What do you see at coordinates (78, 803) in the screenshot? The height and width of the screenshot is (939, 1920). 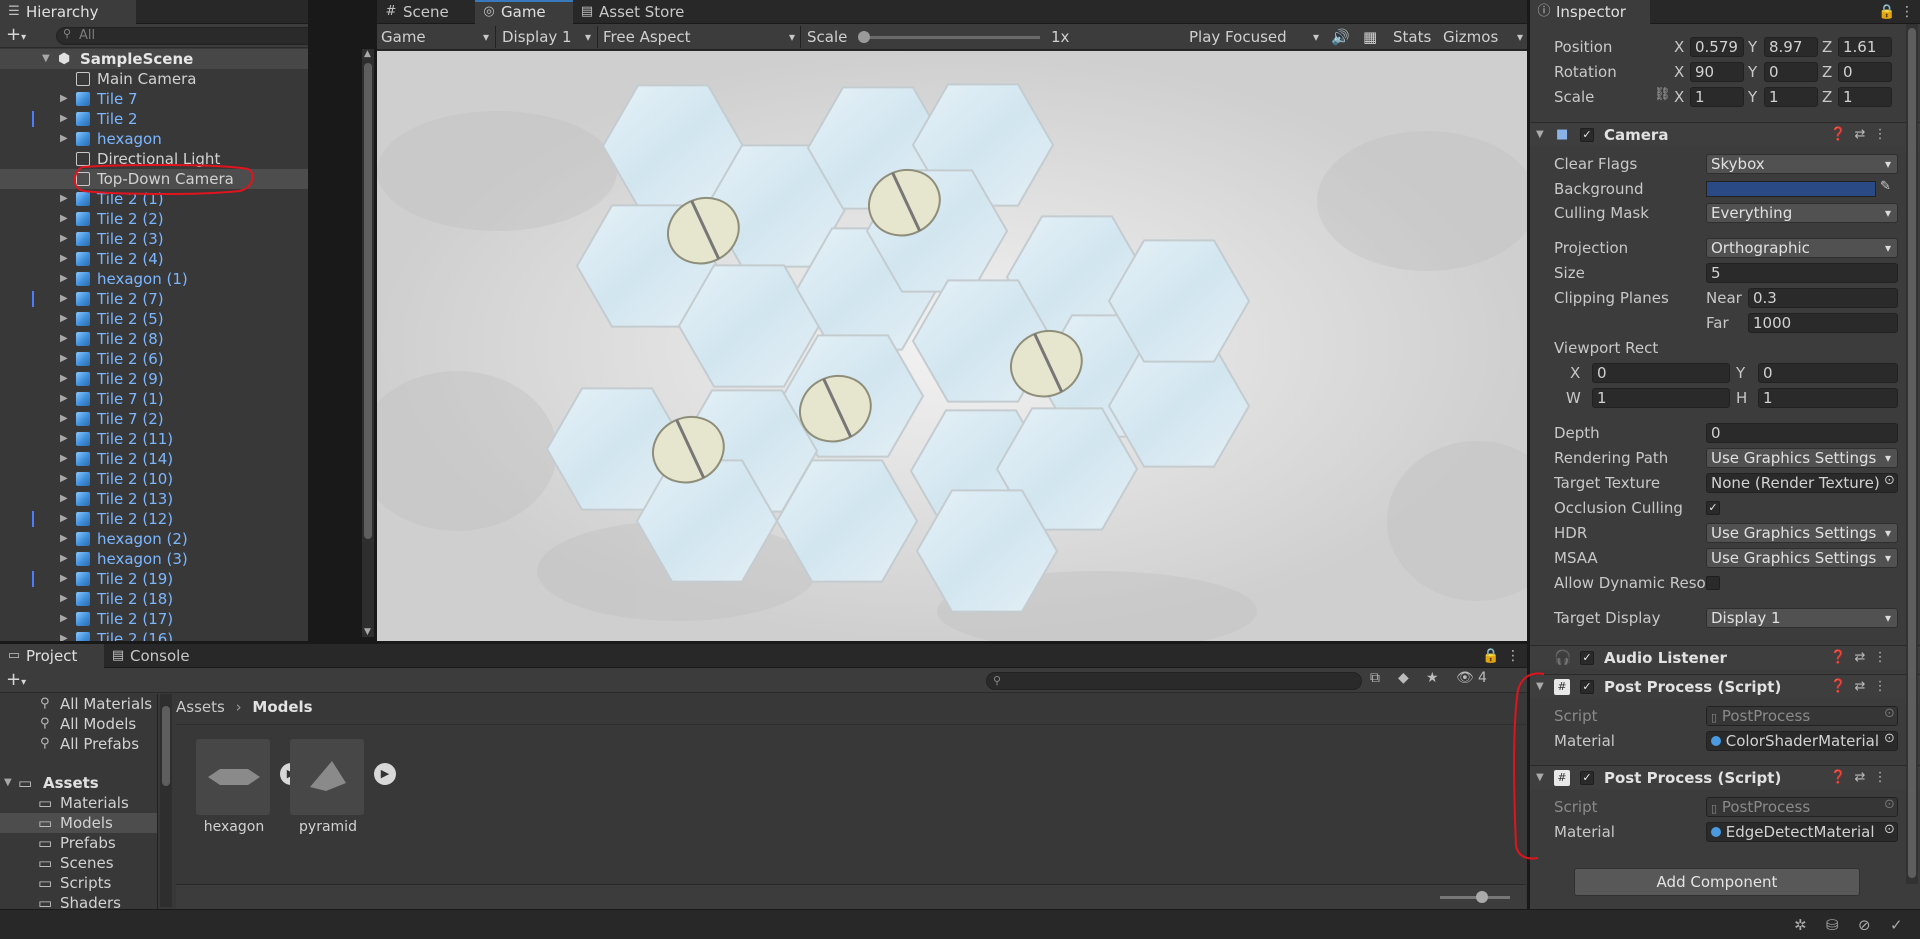 I see `folder-item: ▭ Materials` at bounding box center [78, 803].